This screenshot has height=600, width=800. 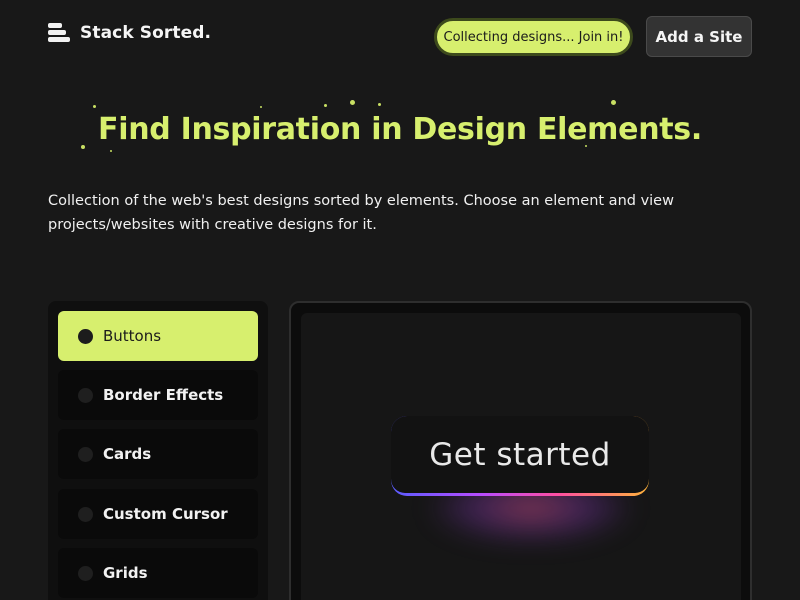 I want to click on sidebar-item-cards: Cards, so click(x=158, y=454).